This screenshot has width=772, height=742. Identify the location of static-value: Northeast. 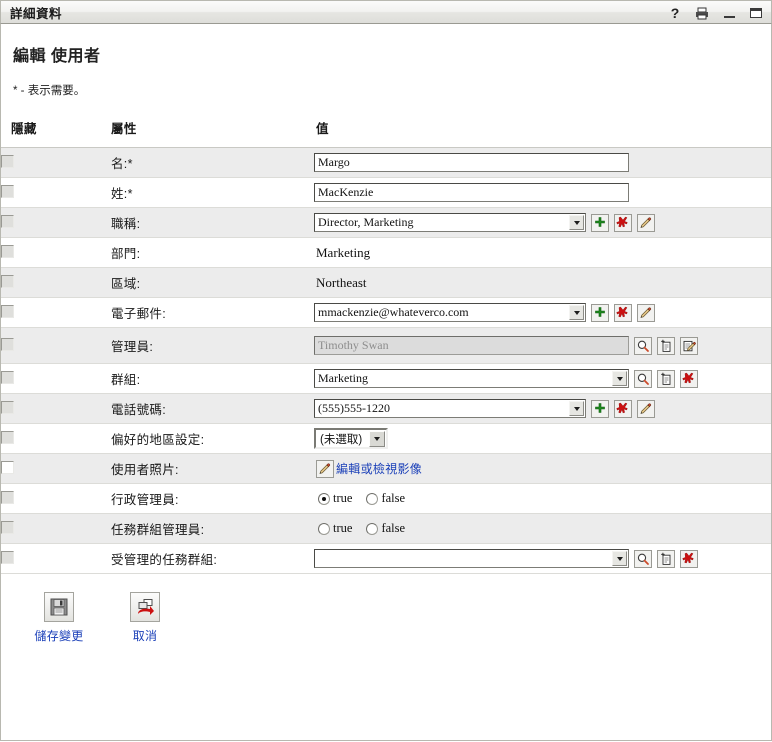
(341, 282).